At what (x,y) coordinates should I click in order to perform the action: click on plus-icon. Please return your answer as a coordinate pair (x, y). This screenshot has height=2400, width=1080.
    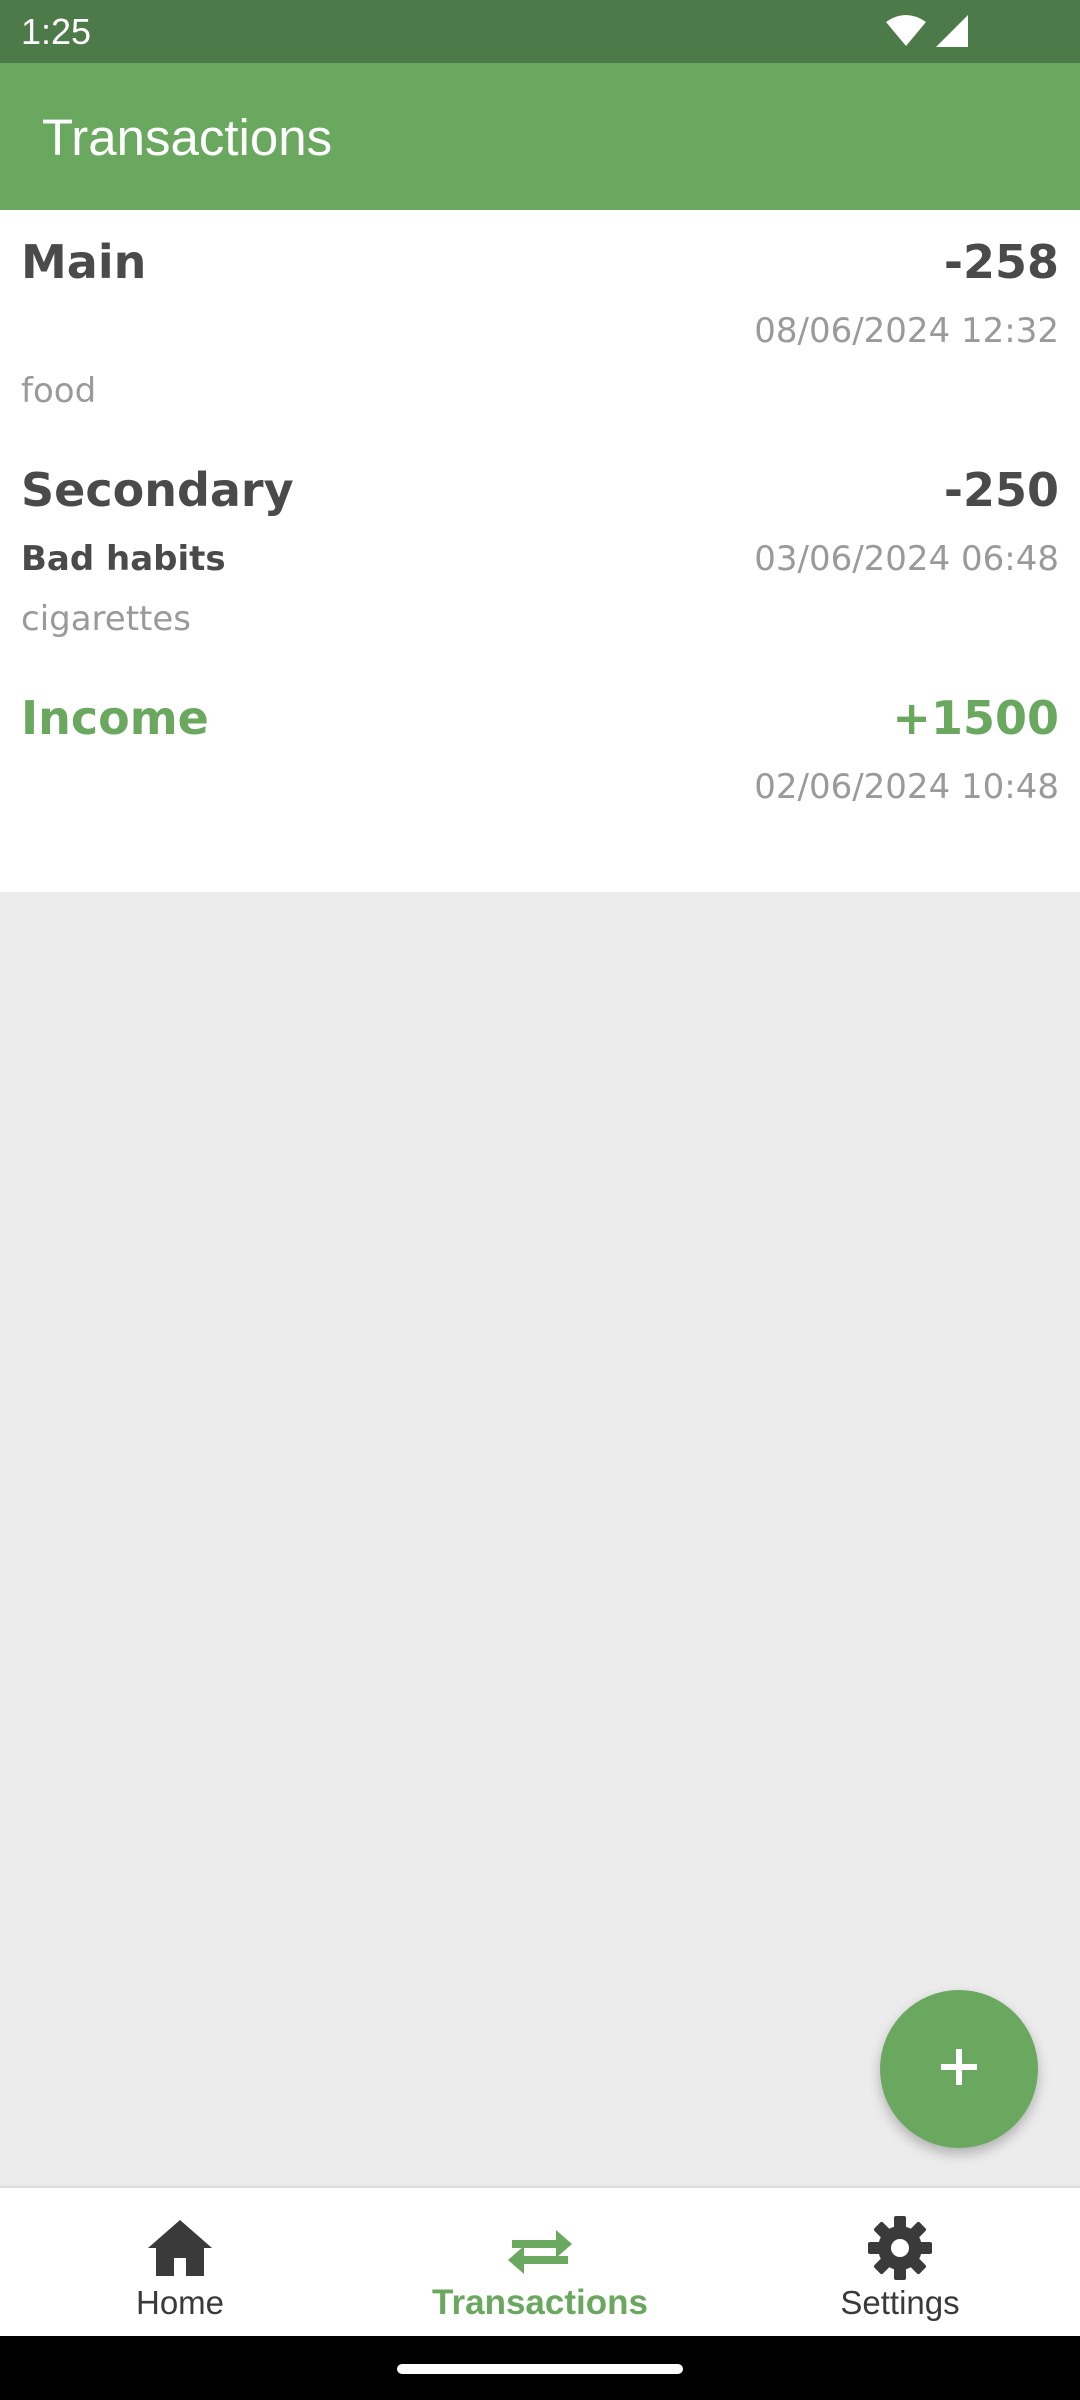
    Looking at the image, I should click on (959, 2069).